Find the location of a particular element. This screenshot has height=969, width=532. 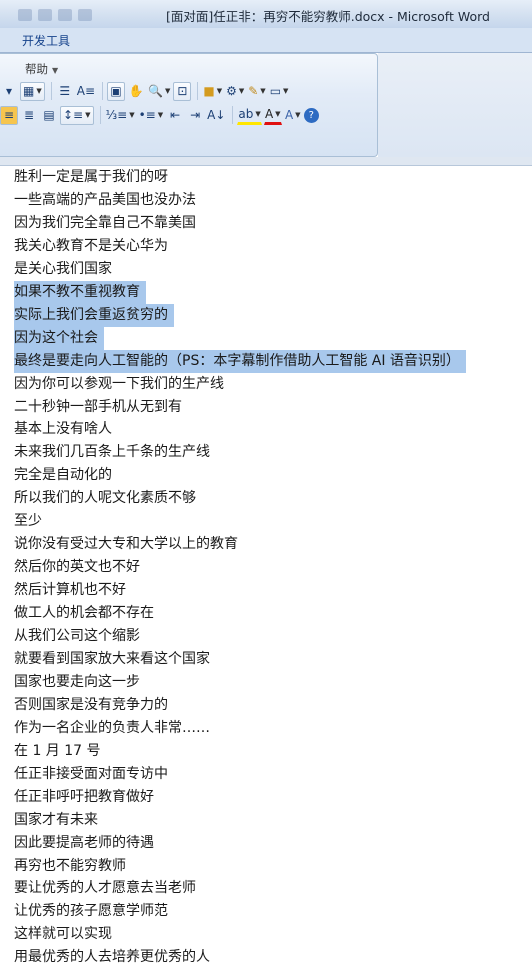

line-spacing-icon: ↕≡ ▼ is located at coordinates (77, 115).